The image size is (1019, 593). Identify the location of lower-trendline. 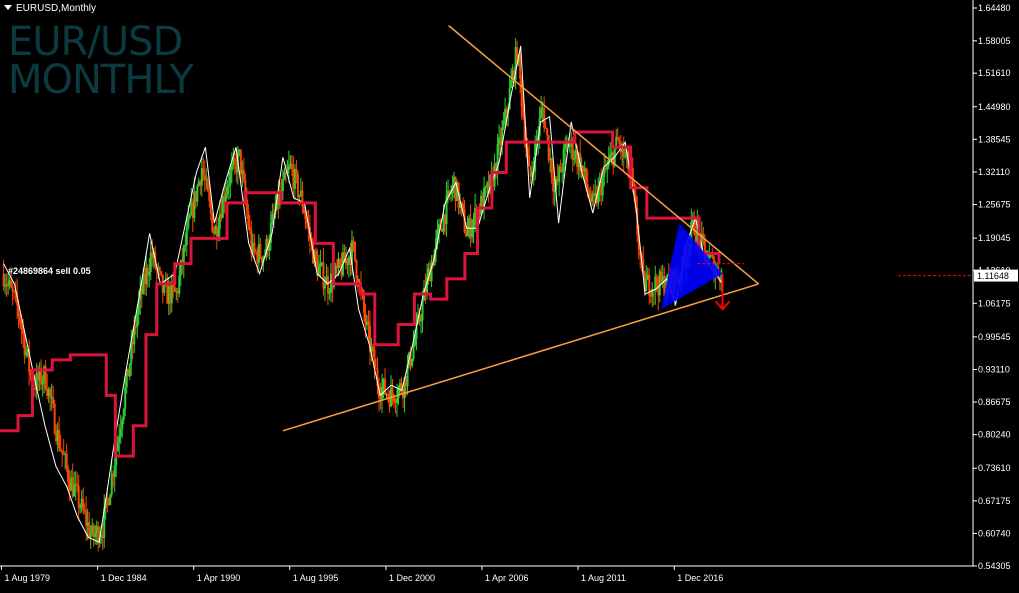
(520, 357).